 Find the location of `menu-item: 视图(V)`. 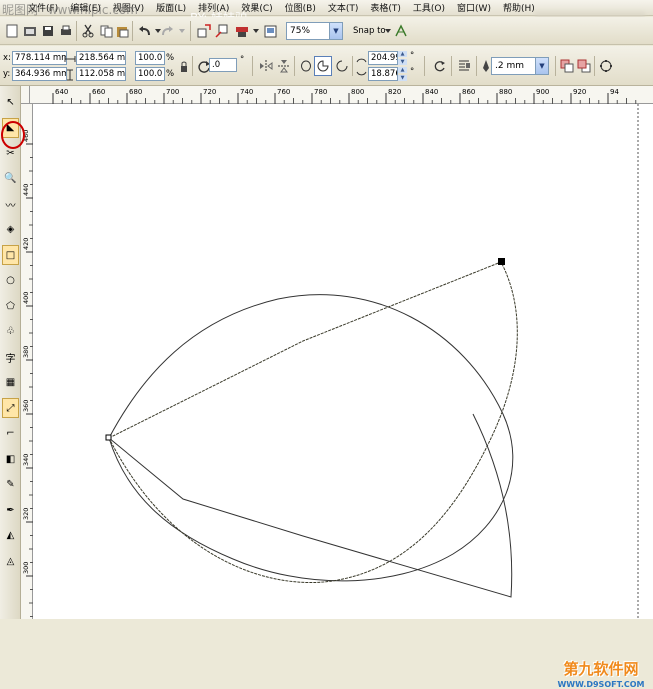

menu-item: 视图(V) is located at coordinates (128, 7).